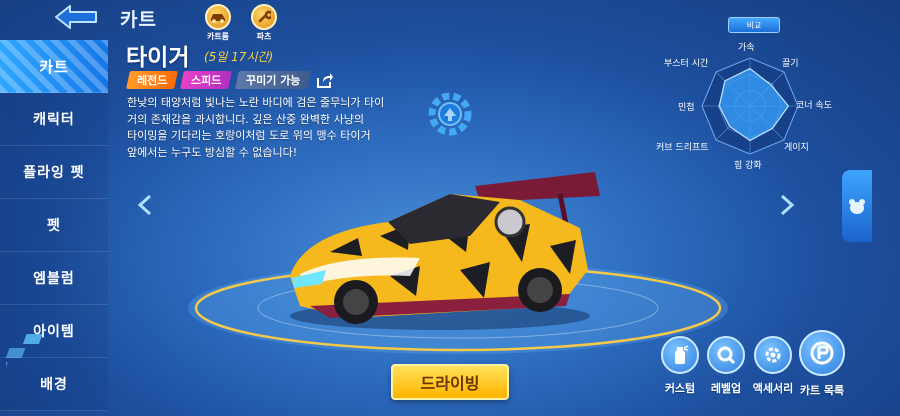 Image resolution: width=900 pixels, height=416 pixels. Describe the element at coordinates (218, 17) in the screenshot. I see `car-icon` at that location.